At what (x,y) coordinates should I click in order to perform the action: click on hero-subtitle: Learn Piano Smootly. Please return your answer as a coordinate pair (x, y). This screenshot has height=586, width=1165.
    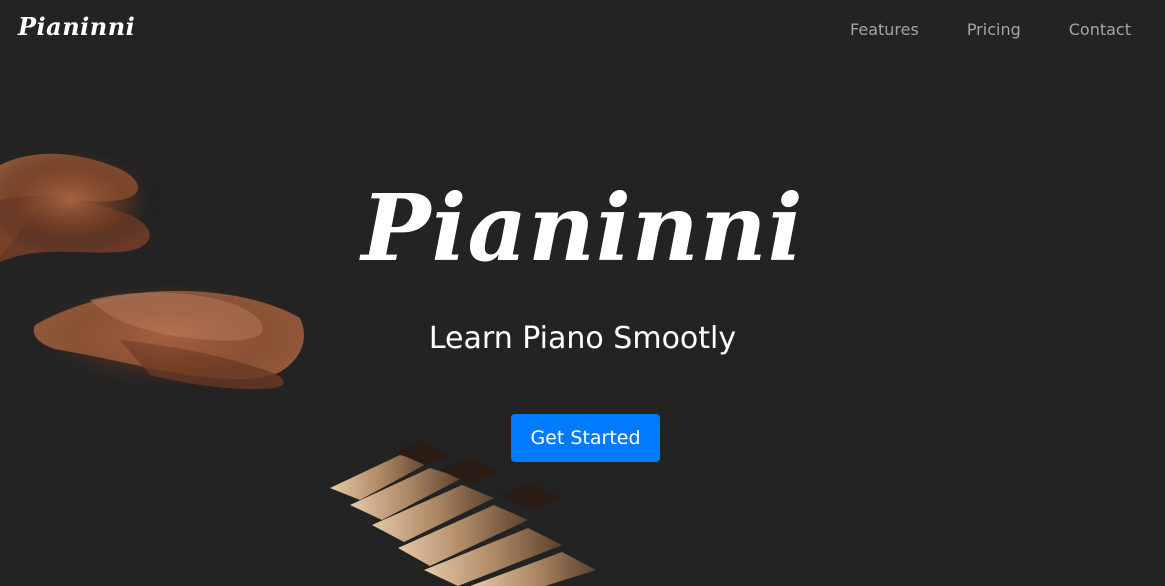
    Looking at the image, I should click on (582, 338).